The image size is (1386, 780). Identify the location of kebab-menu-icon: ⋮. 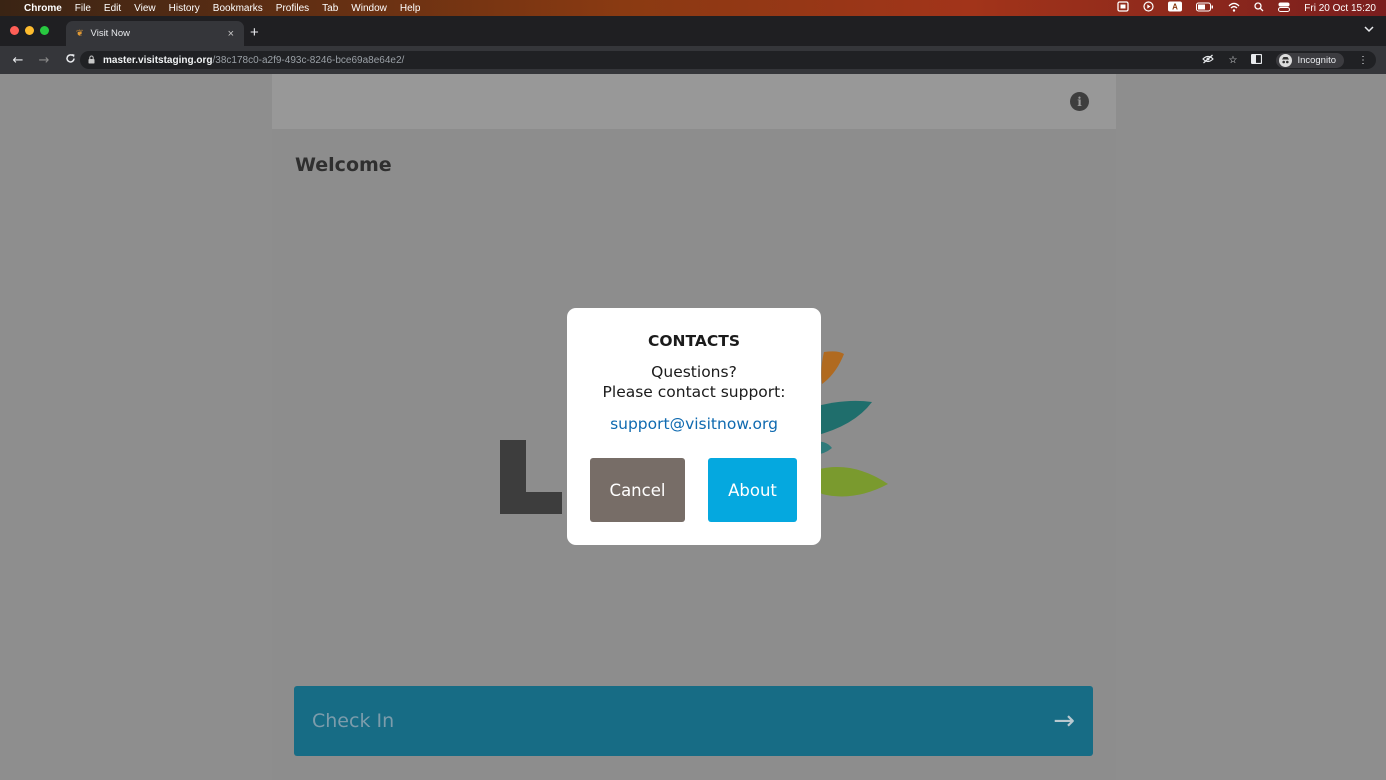
(1363, 60).